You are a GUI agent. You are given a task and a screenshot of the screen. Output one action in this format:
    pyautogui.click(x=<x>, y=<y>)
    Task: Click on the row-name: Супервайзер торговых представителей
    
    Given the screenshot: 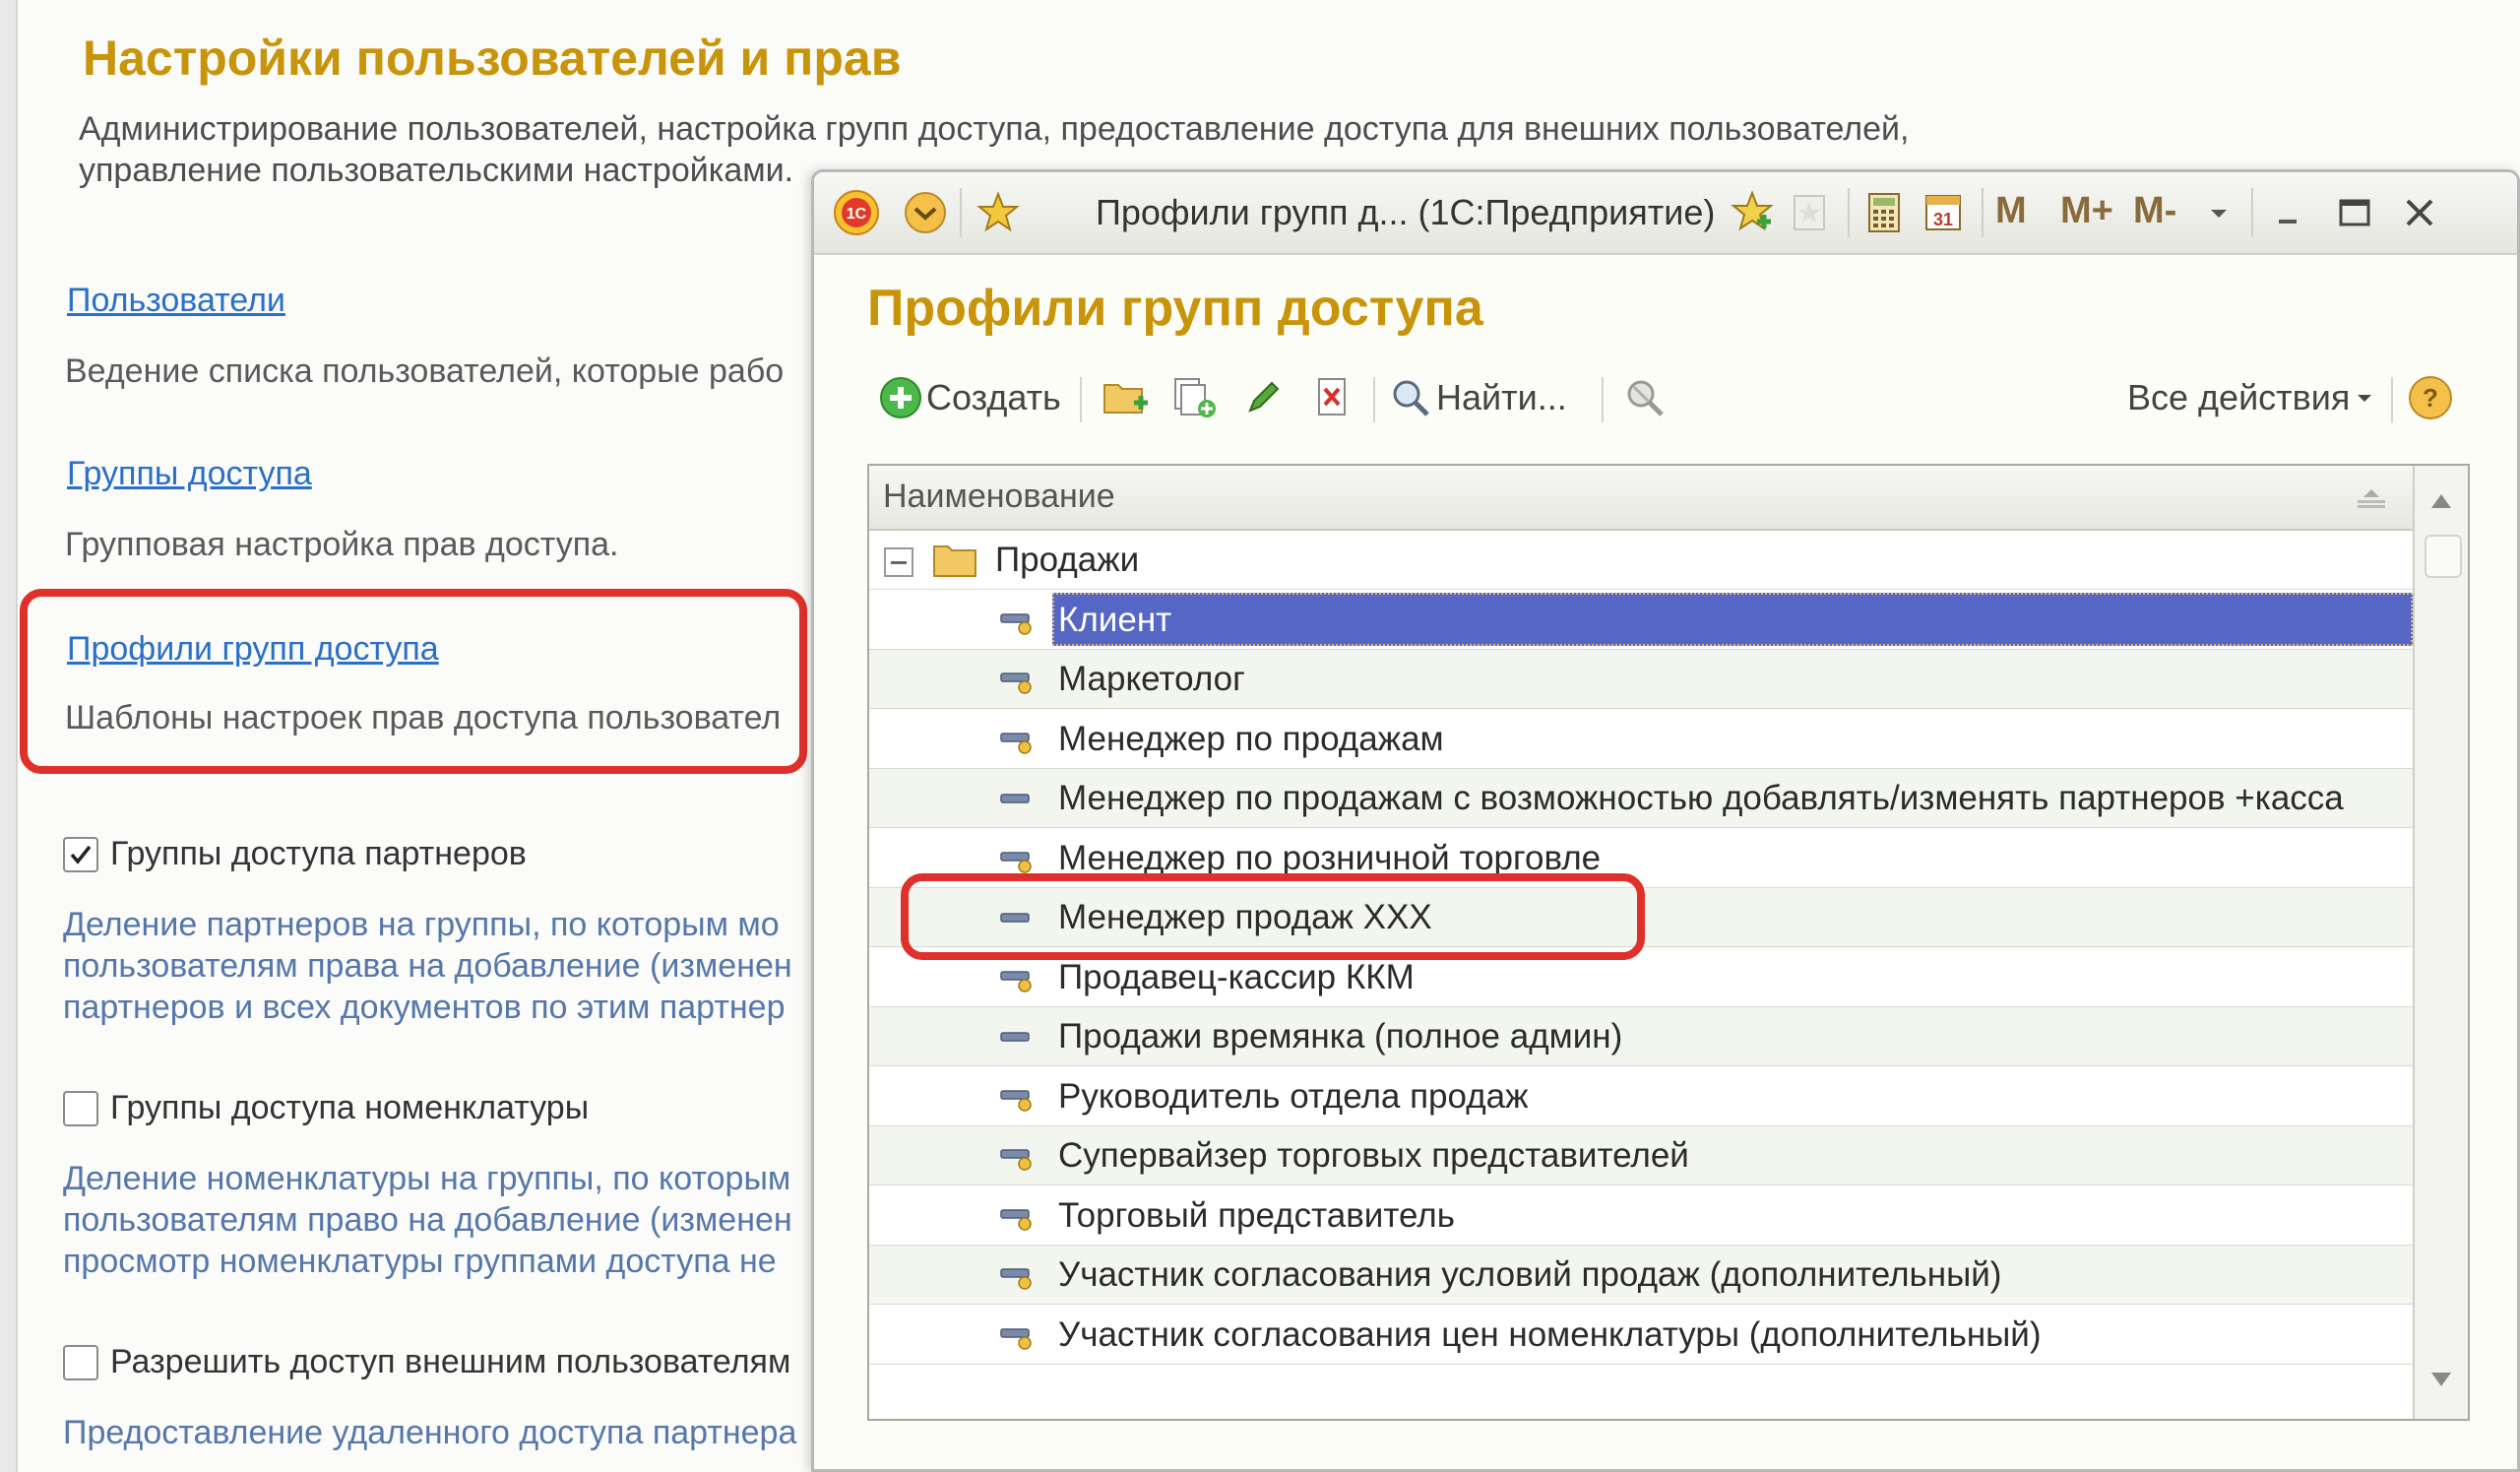 What is the action you would take?
    pyautogui.click(x=1373, y=1155)
    